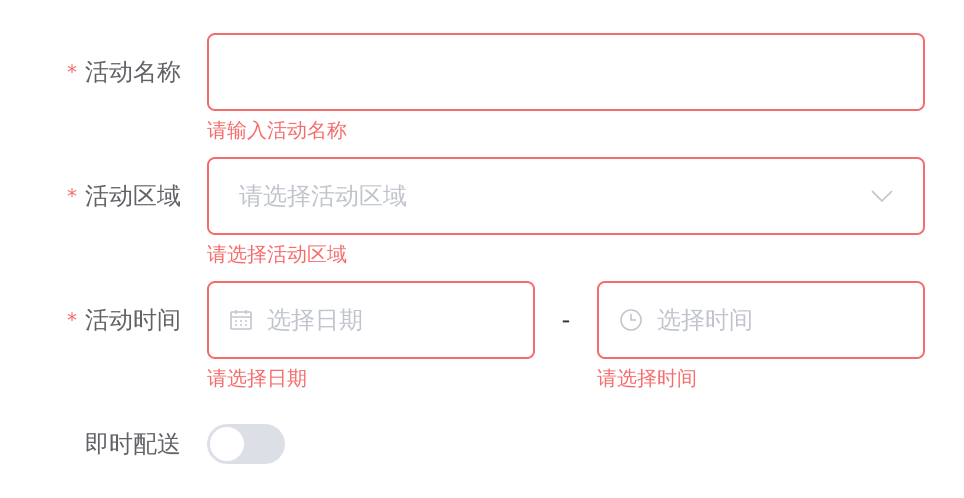  I want to click on input-field, so click(566, 72).